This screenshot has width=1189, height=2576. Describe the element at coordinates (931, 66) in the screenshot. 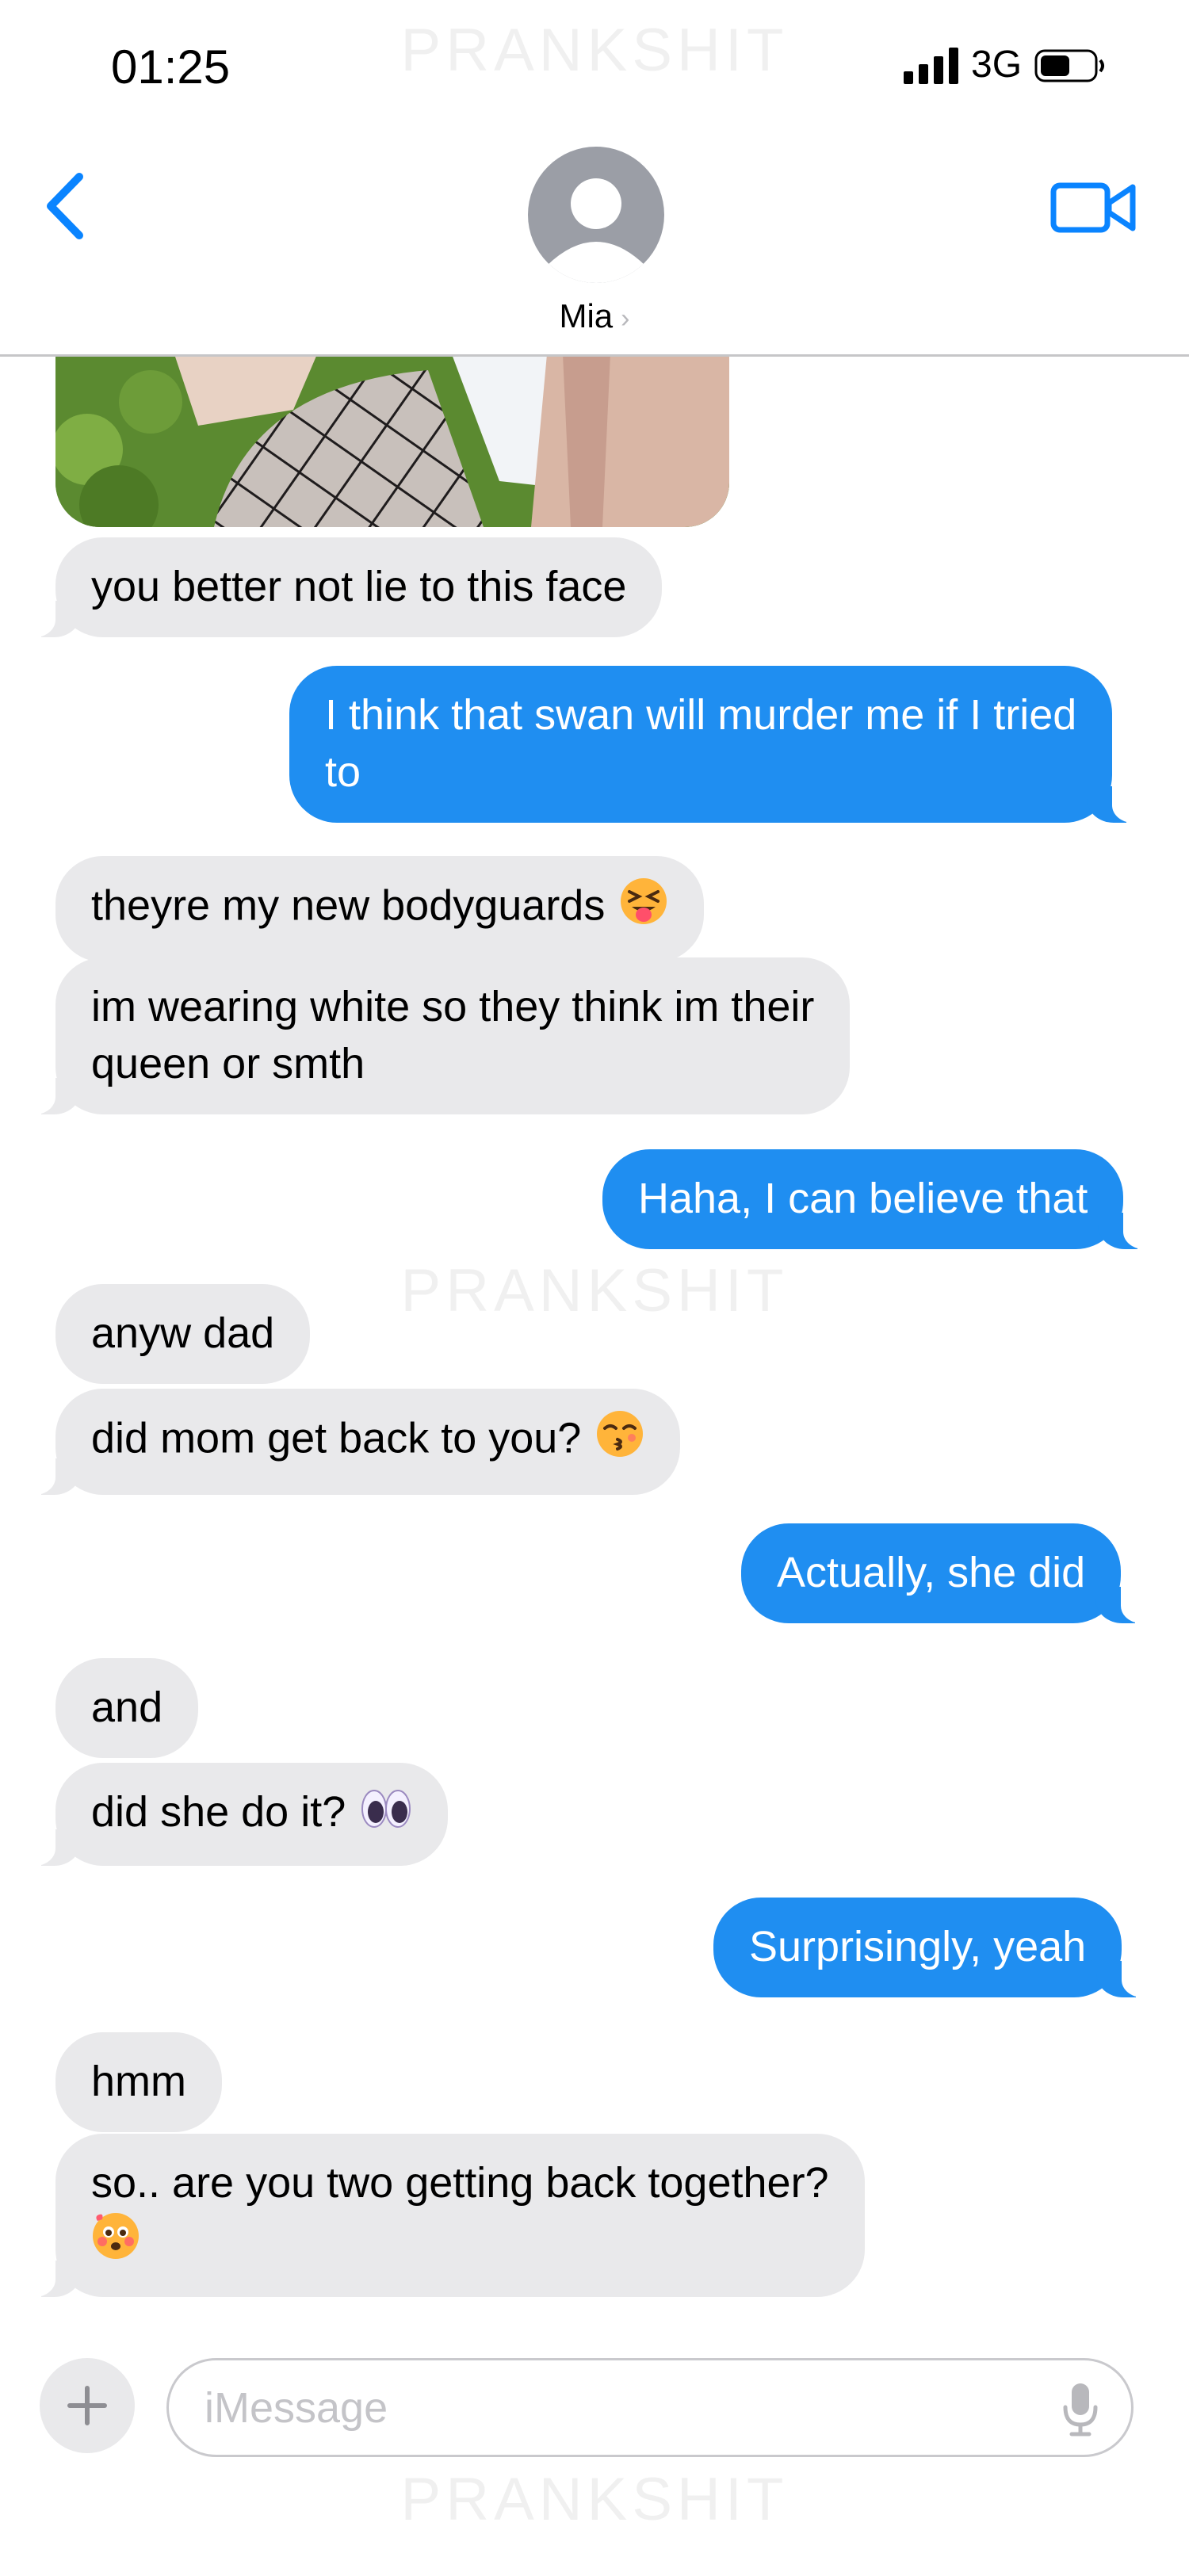

I see `cellular-signal-icon` at that location.